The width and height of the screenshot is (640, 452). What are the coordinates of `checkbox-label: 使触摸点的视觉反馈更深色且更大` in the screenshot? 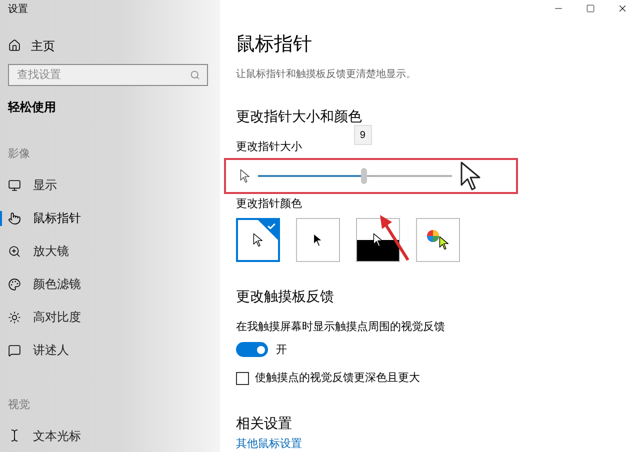 It's located at (337, 378).